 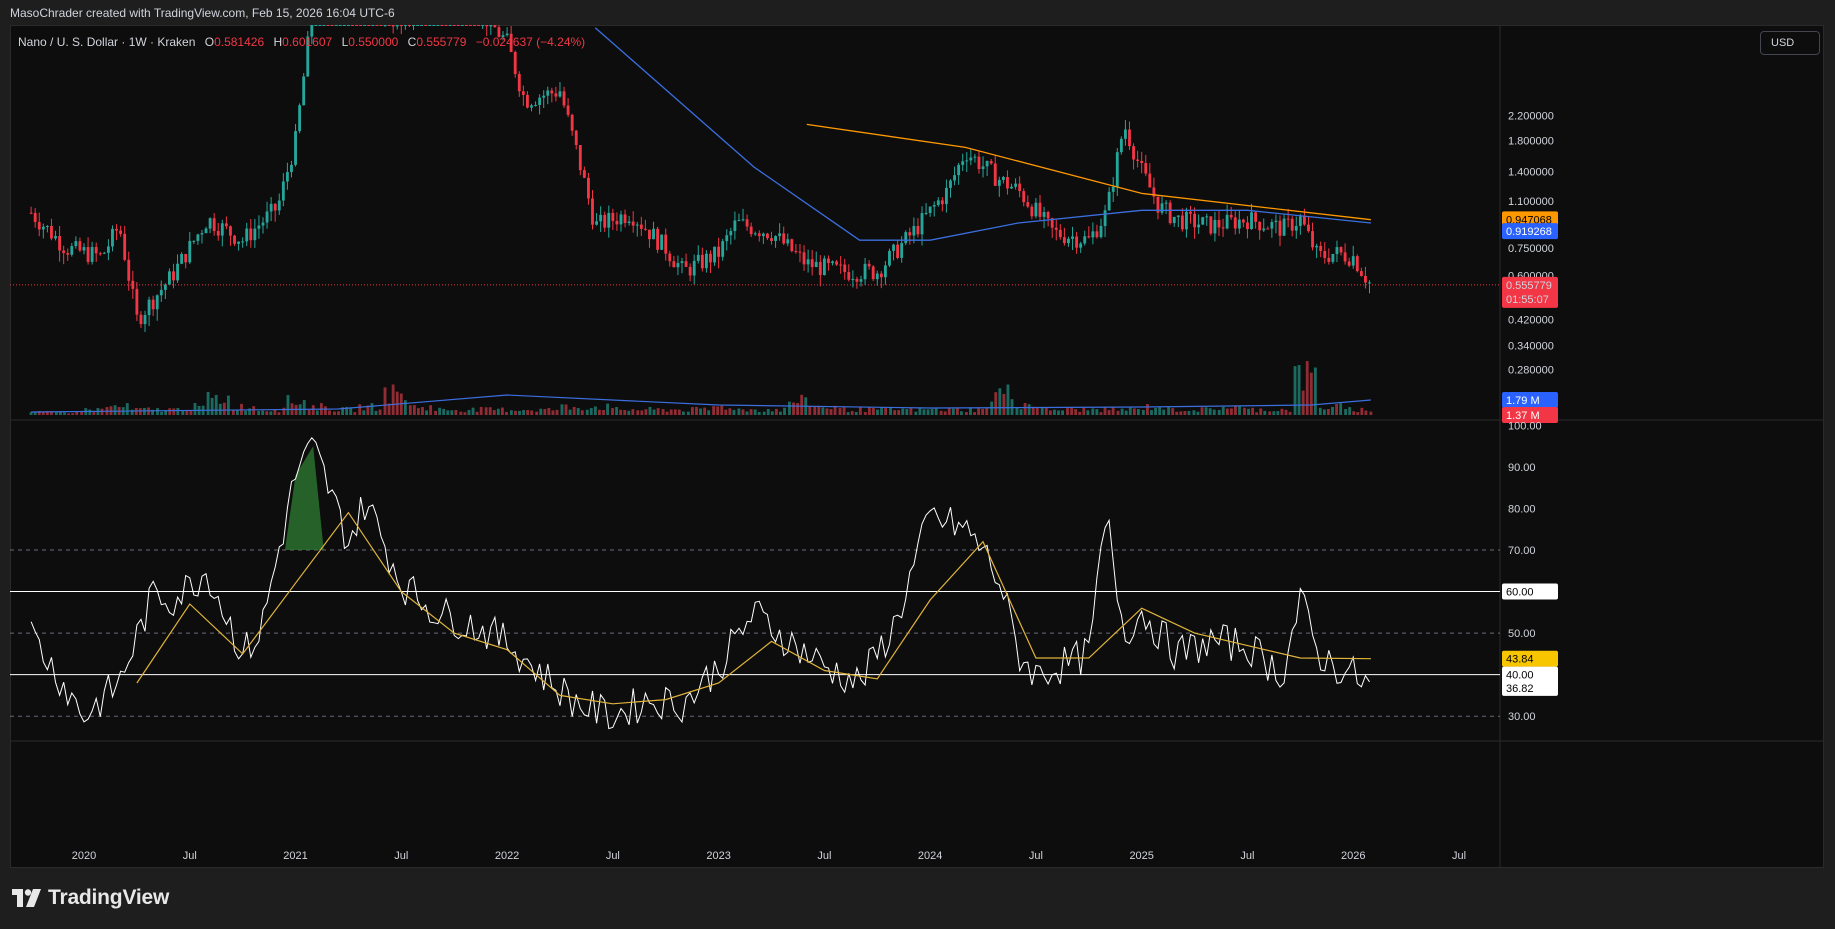 I want to click on price-tick-label: 0.280000, so click(x=1531, y=370).